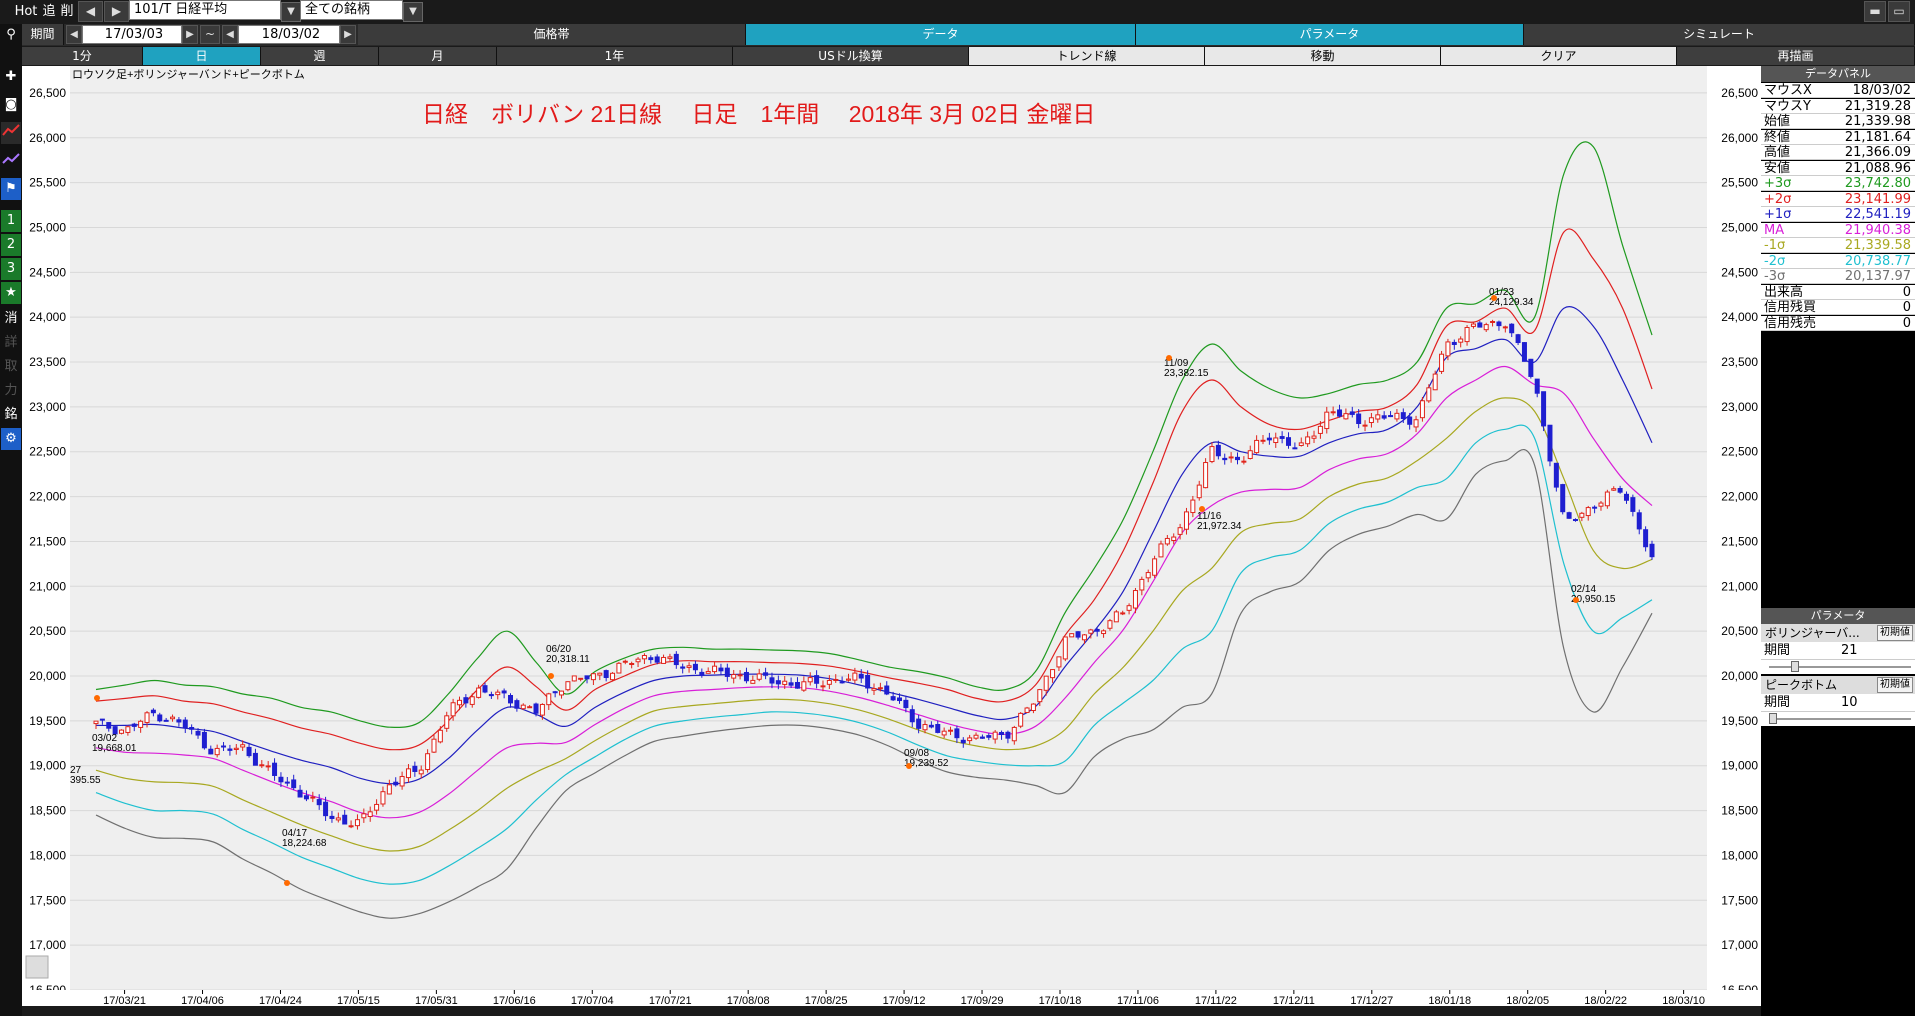 This screenshot has height=1016, width=1915. What do you see at coordinates (1877, 121) in the screenshot?
I see `data-panel-value: 21,339.98` at bounding box center [1877, 121].